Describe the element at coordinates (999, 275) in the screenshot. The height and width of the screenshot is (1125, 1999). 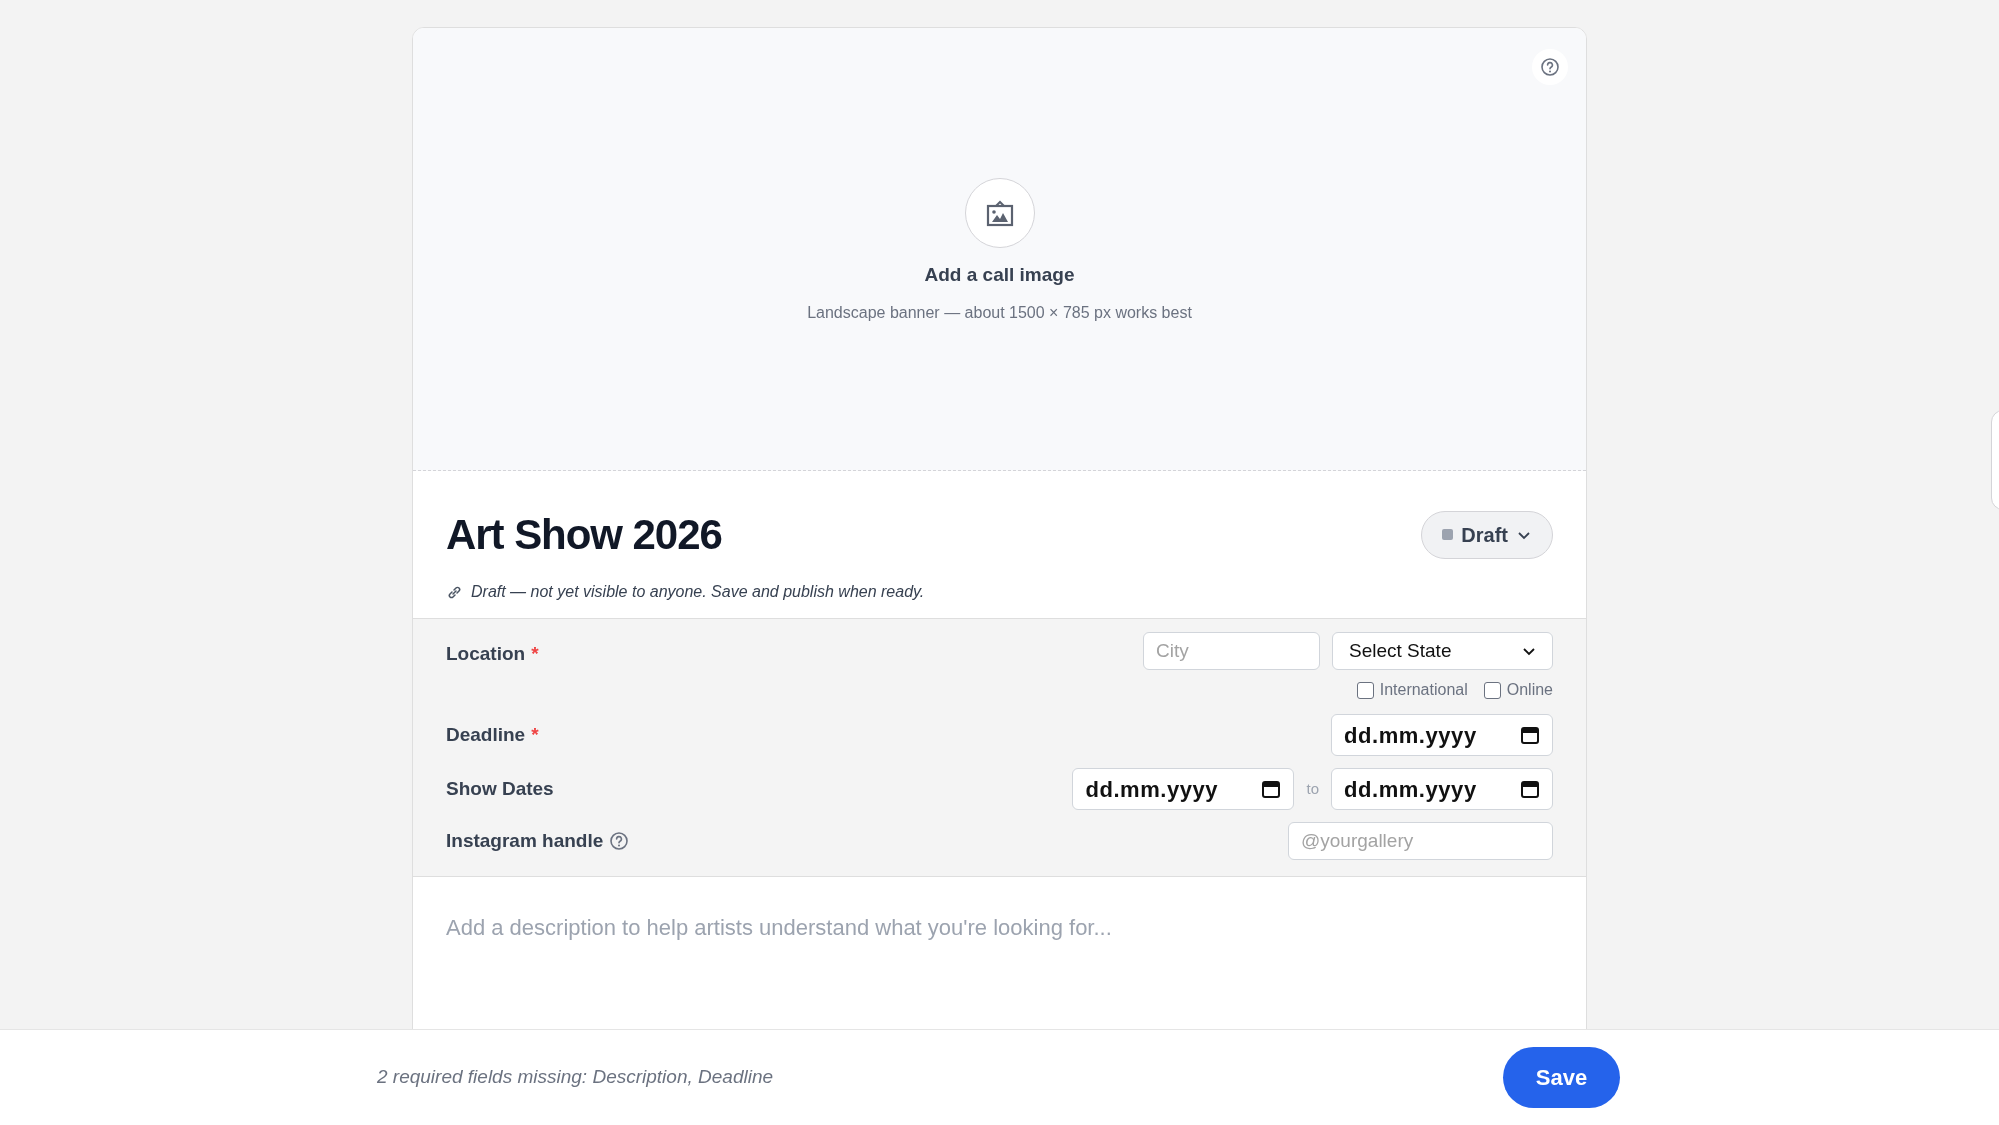
I see `upload-title: Add a call image` at that location.